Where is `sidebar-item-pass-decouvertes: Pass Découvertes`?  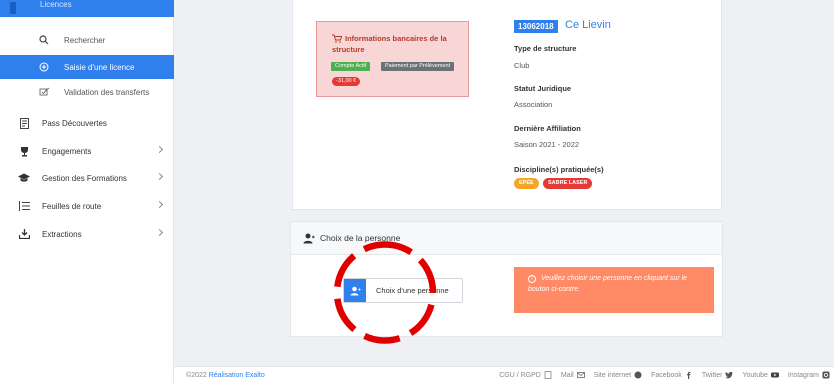
sidebar-item-pass-decouvertes: Pass Découvertes is located at coordinates (87, 123).